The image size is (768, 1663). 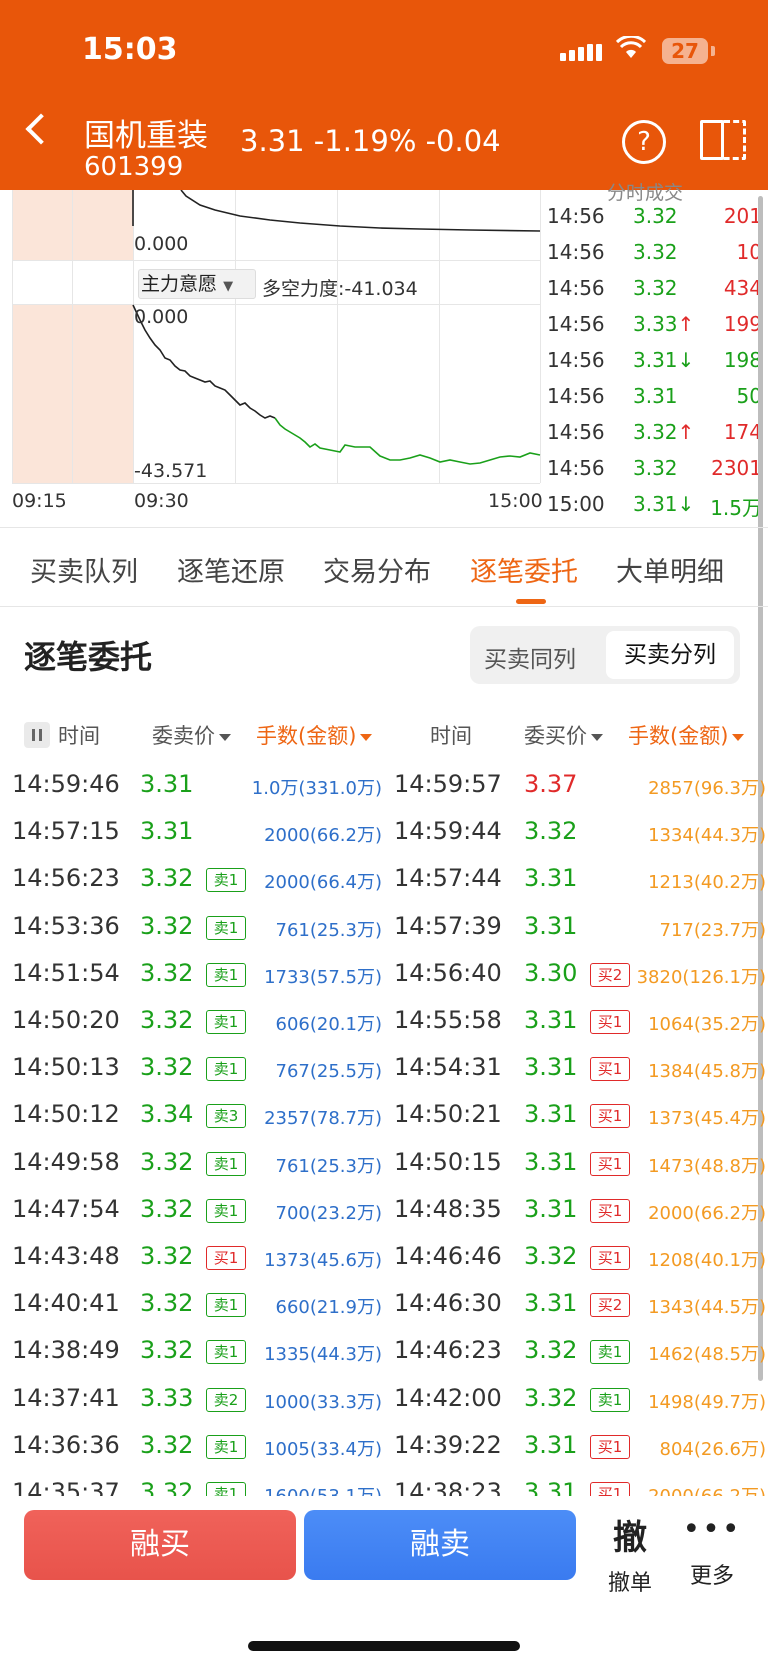 I want to click on buy-level-badge: 买1, so click(x=610, y=1163).